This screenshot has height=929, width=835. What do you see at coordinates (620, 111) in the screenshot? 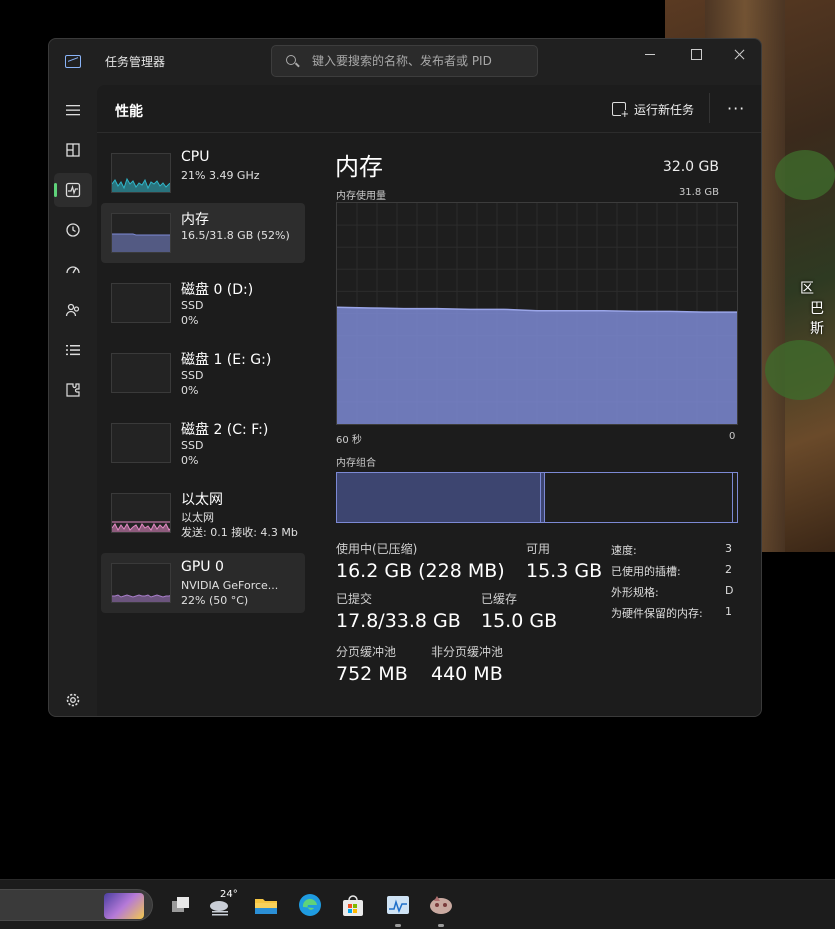
I see `new-task-icon` at bounding box center [620, 111].